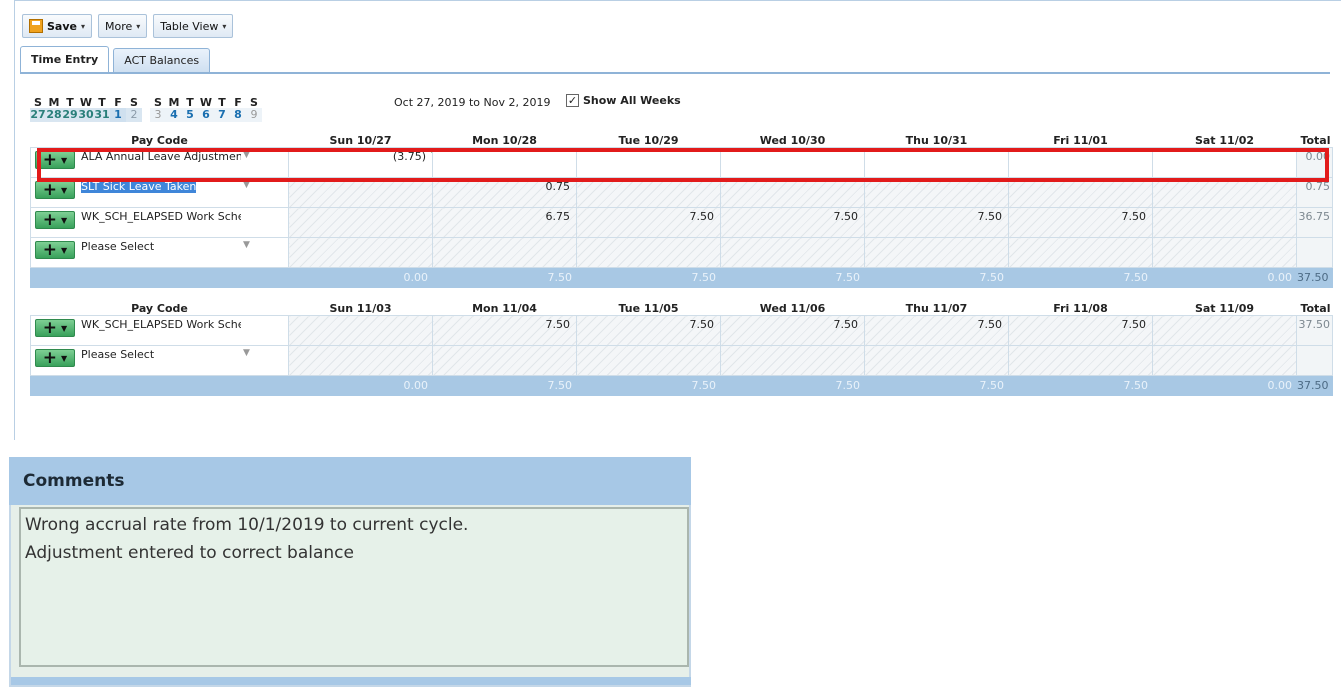 This screenshot has width=1341, height=687. What do you see at coordinates (159, 309) in the screenshot?
I see `col-header-pay-code: Pay Code` at bounding box center [159, 309].